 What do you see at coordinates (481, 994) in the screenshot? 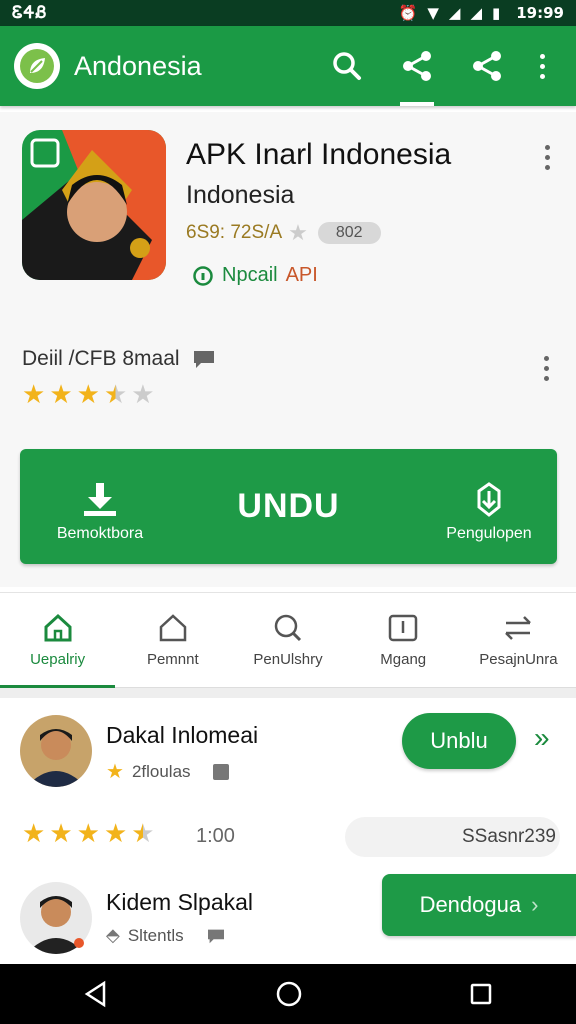
I see `recents-icon` at bounding box center [481, 994].